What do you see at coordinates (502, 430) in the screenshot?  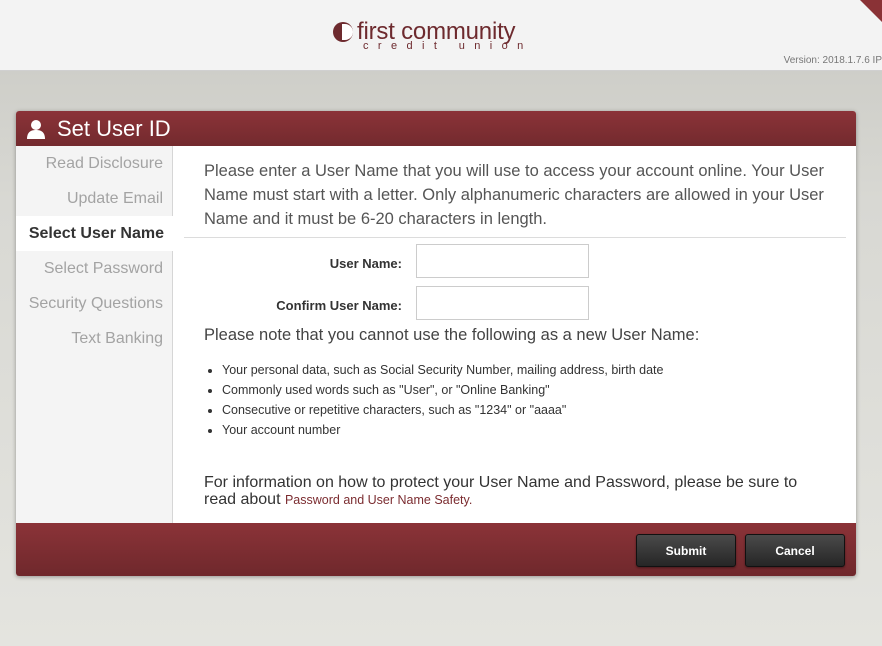 I see `list-item: Your account number` at bounding box center [502, 430].